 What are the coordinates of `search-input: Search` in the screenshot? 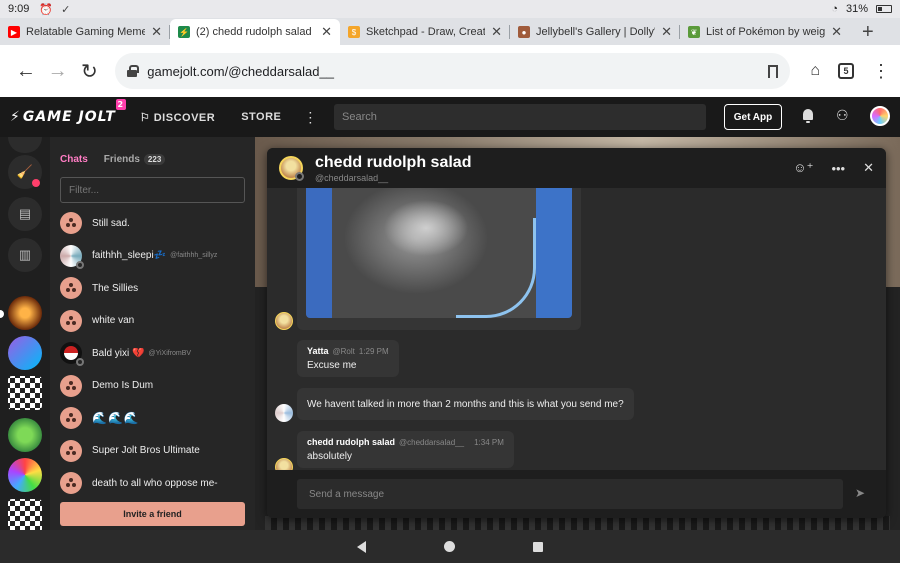 It's located at (520, 117).